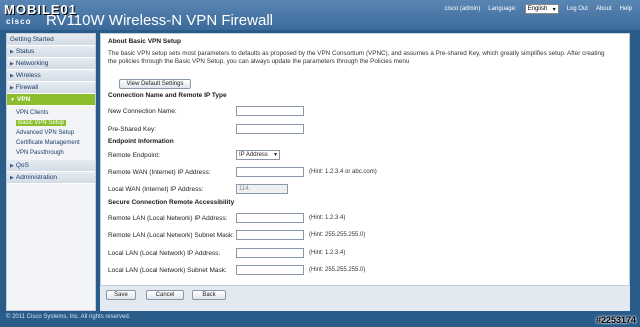  Describe the element at coordinates (626, 9) in the screenshot. I see `help-link: Help` at that location.